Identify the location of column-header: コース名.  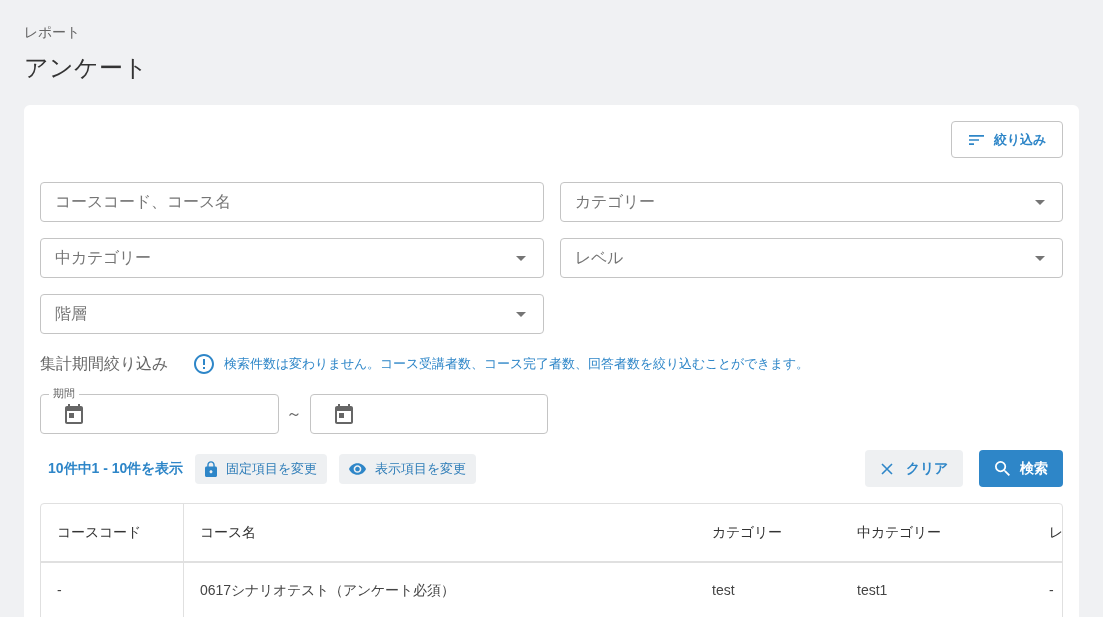
(228, 532).